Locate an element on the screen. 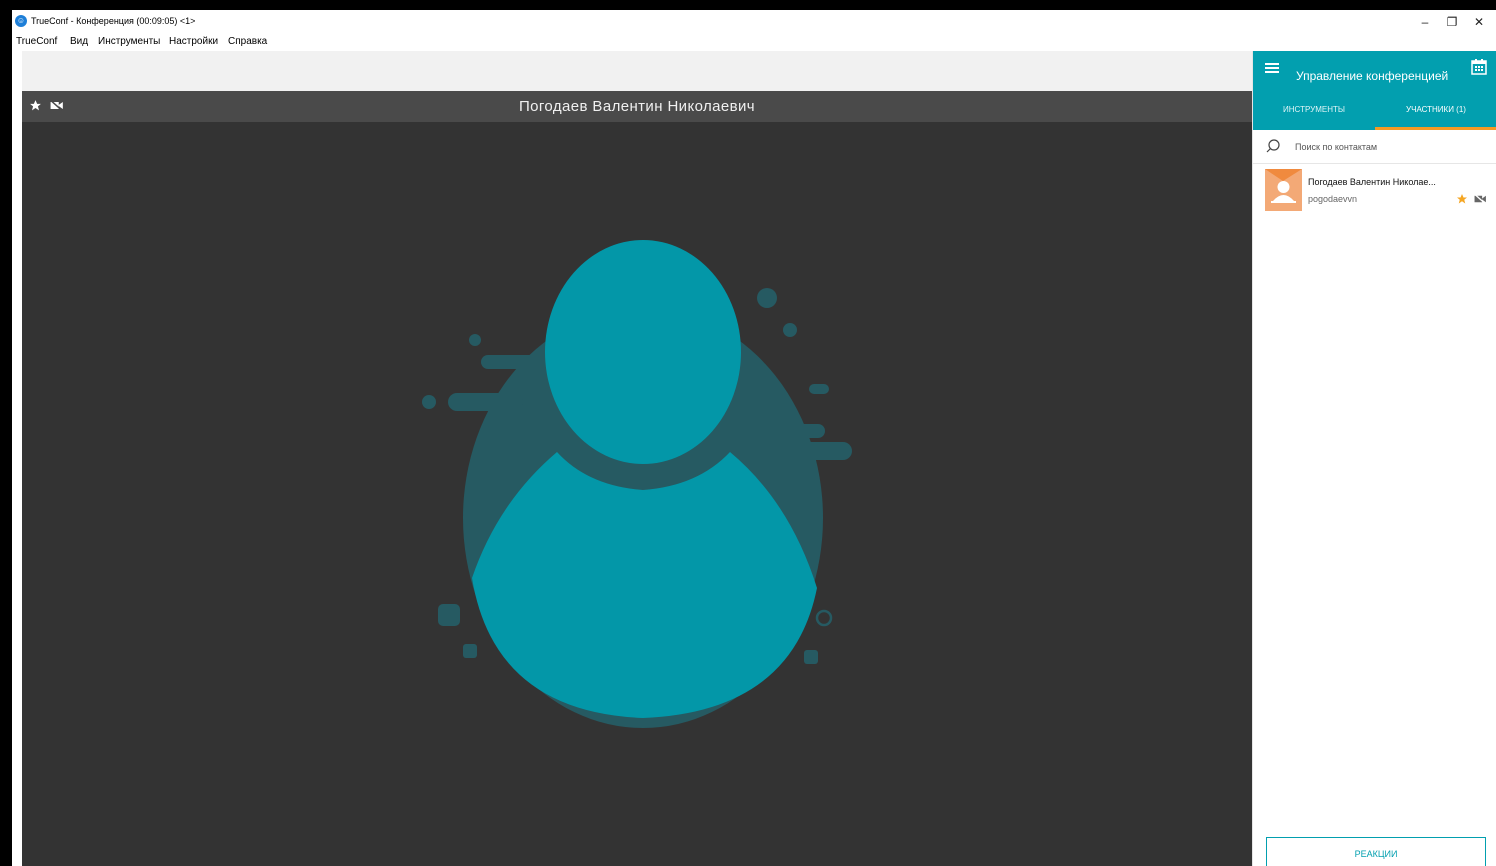 This screenshot has width=1496, height=866. close-button: ✕ is located at coordinates (1479, 22).